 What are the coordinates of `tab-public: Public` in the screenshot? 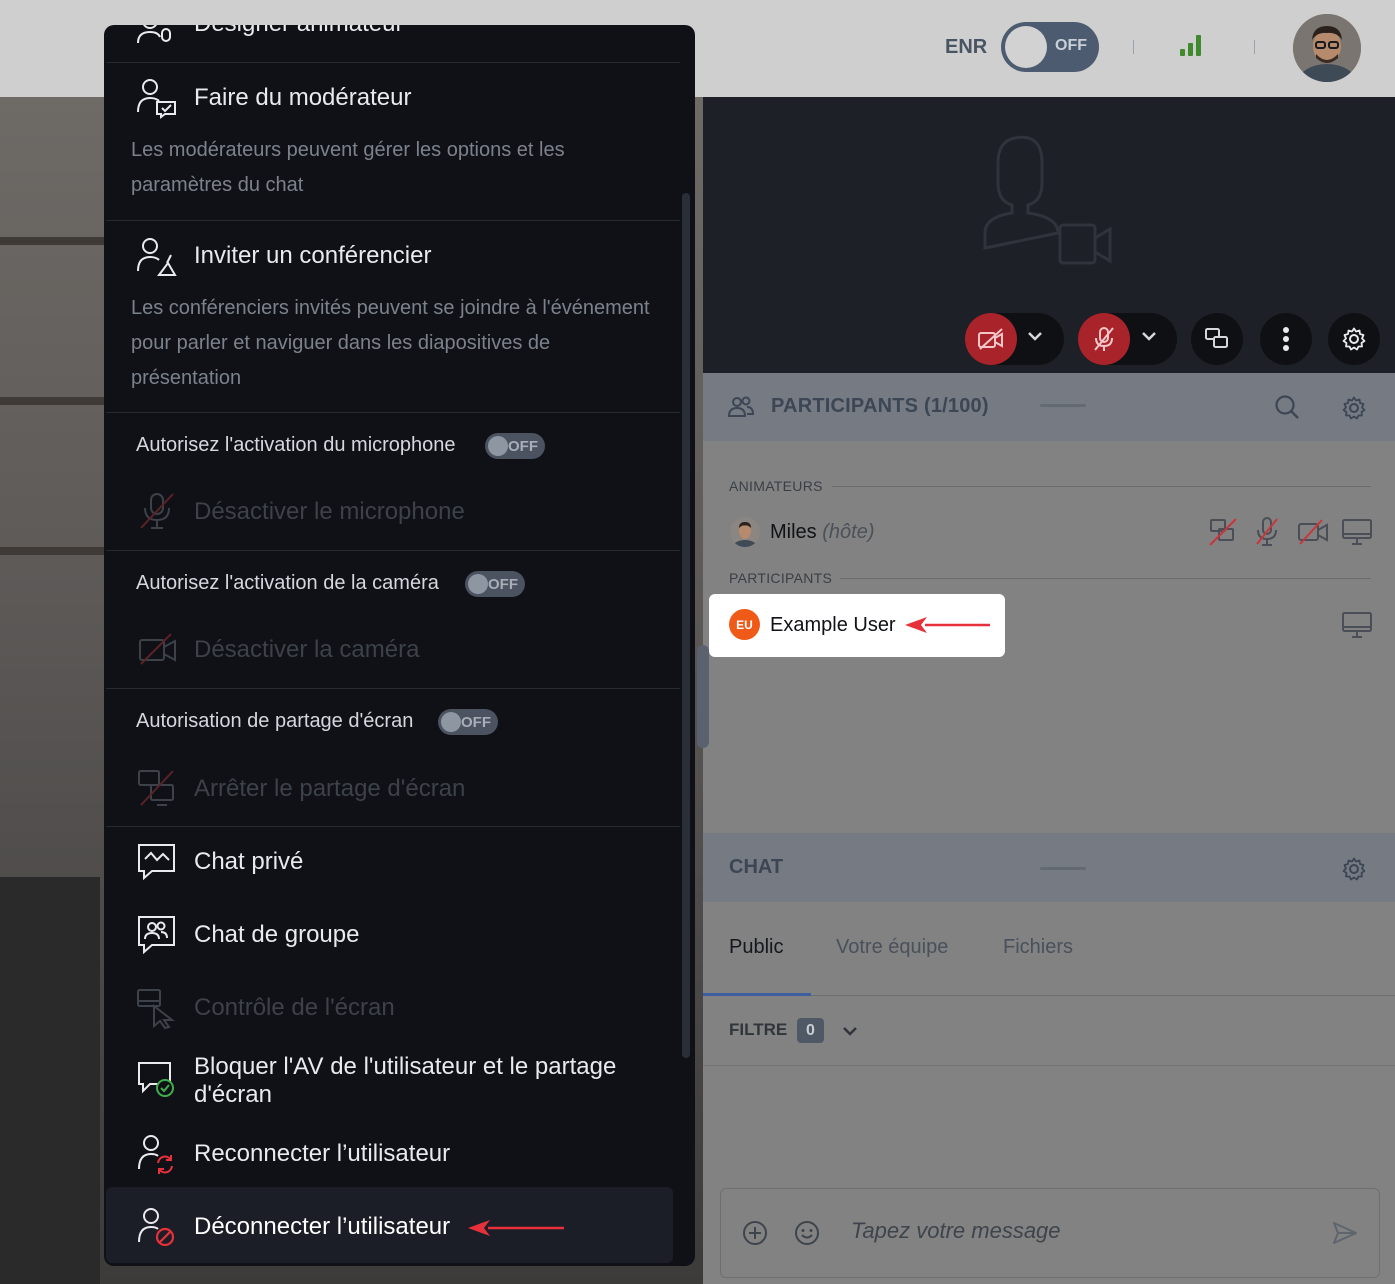 It's located at (756, 947).